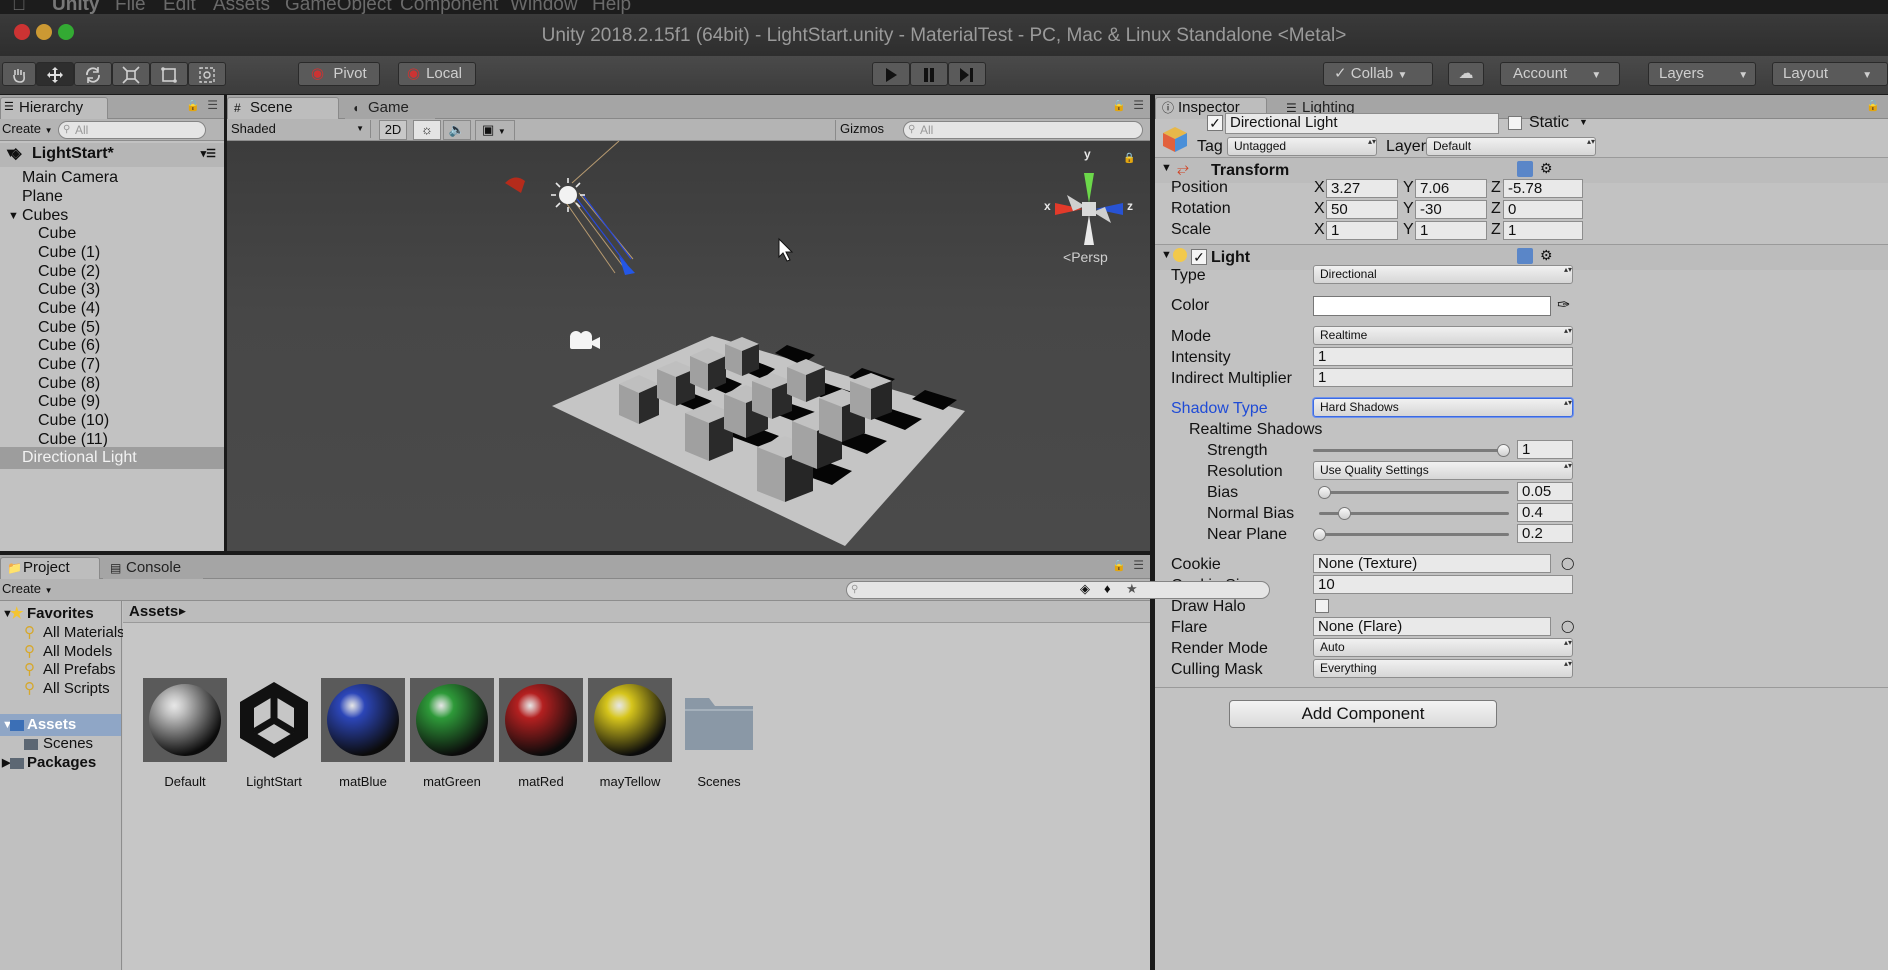 The height and width of the screenshot is (970, 1888). Describe the element at coordinates (66, 32) in the screenshot. I see `zoom-window-button` at that location.